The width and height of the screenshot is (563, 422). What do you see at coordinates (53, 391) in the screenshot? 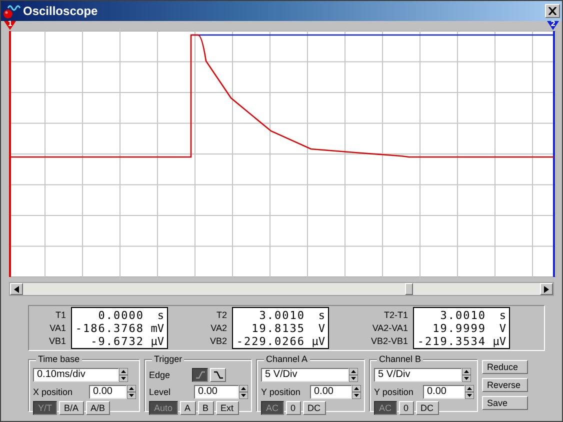
I see `field-label: X position` at bounding box center [53, 391].